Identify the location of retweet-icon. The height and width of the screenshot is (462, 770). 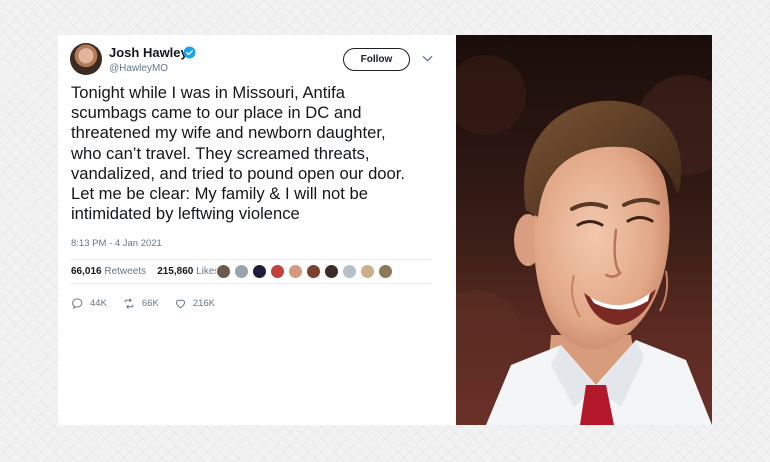
(129, 303).